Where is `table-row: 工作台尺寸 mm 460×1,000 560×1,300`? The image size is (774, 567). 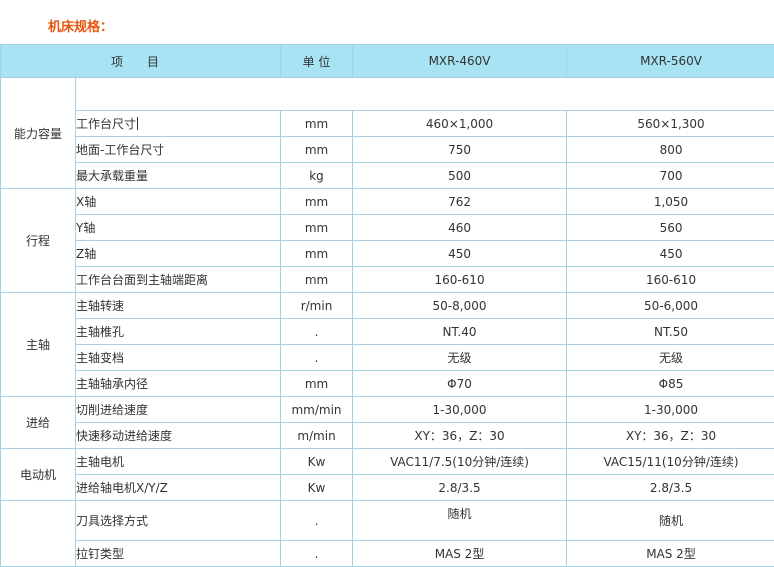 table-row: 工作台尺寸 mm 460×1,000 560×1,300 is located at coordinates (387, 124).